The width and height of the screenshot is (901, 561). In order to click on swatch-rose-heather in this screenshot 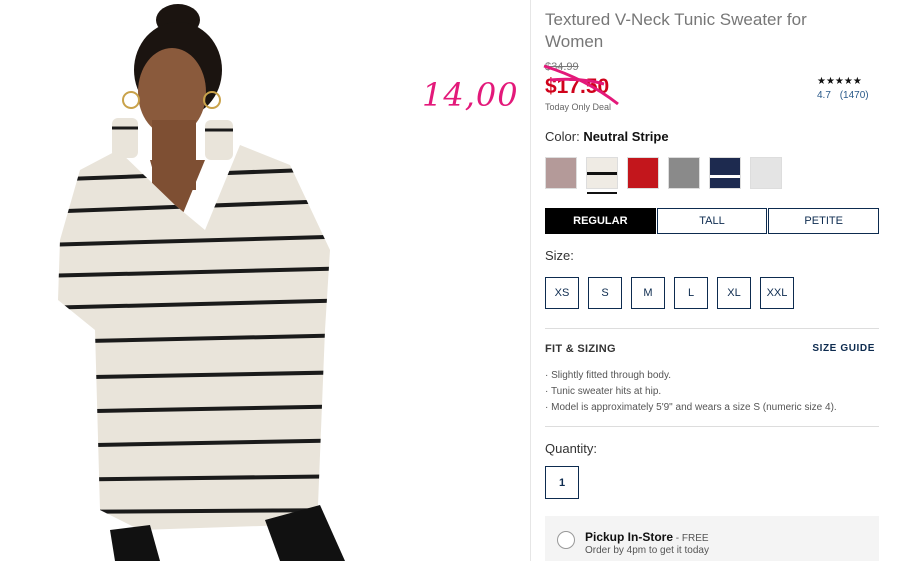, I will do `click(561, 173)`.